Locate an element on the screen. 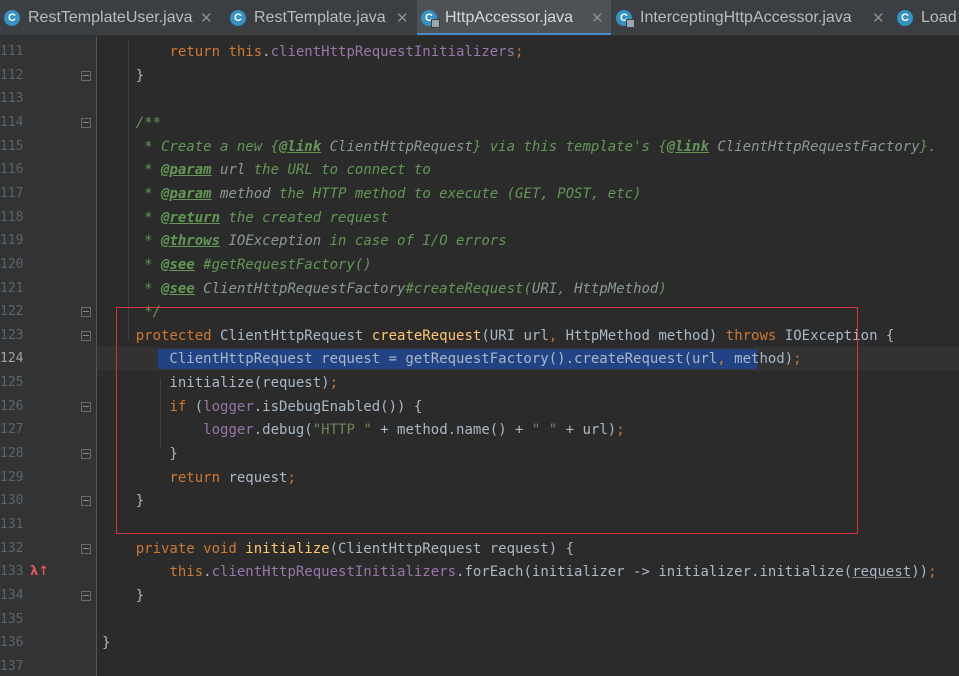  code-line-112: } is located at coordinates (123, 76).